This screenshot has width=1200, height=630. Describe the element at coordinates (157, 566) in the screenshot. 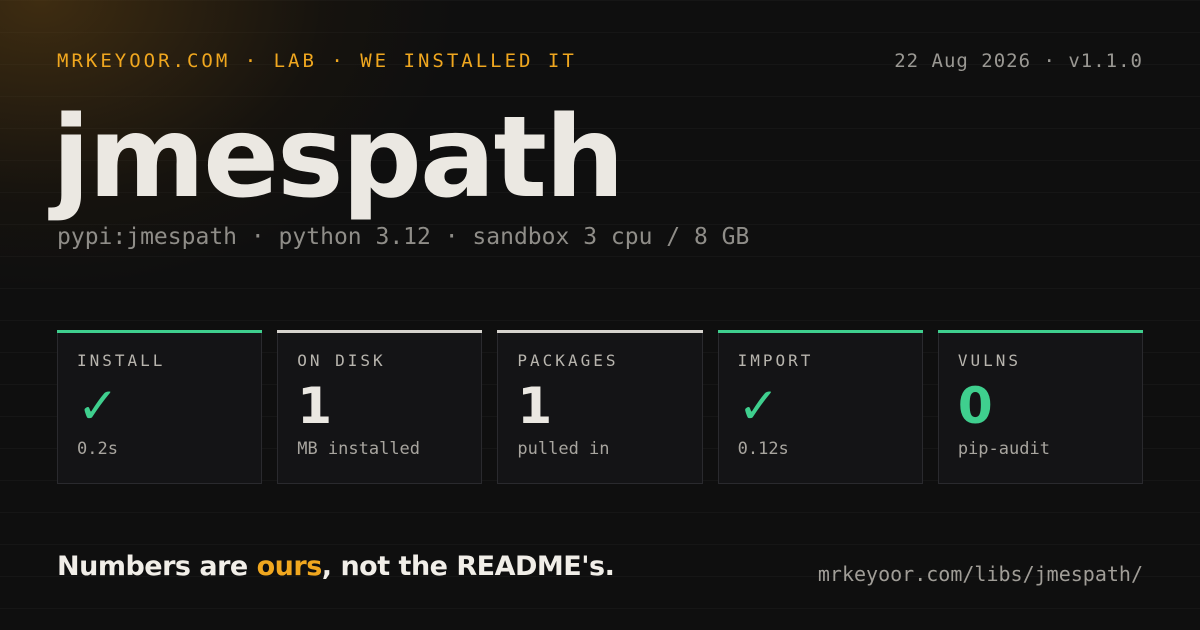

I see `tagline-start: Numbers are` at that location.